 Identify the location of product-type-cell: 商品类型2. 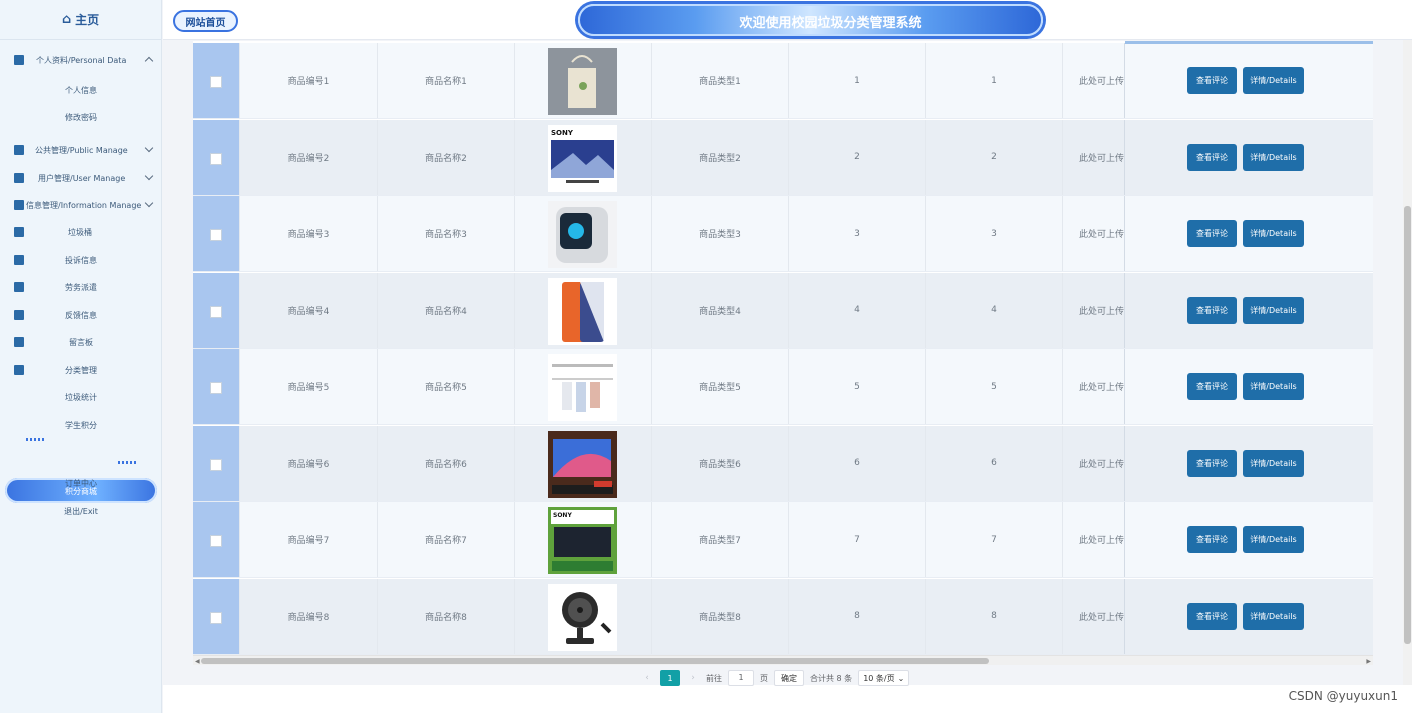
(719, 157).